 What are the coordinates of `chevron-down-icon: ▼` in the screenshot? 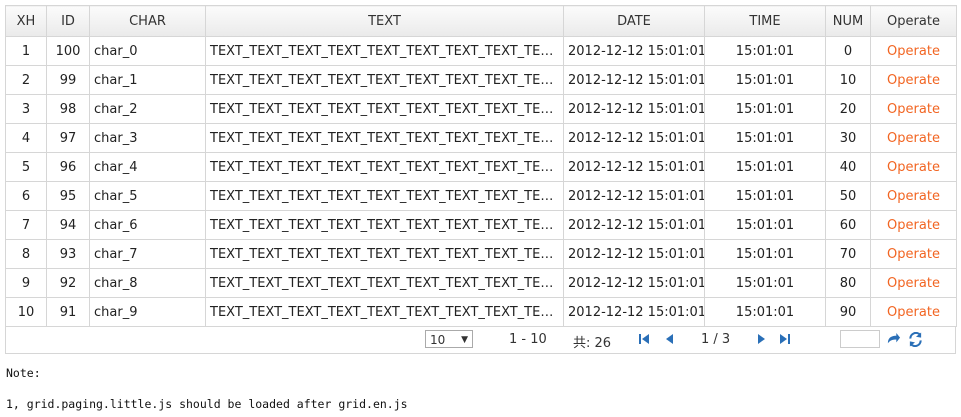 It's located at (464, 340).